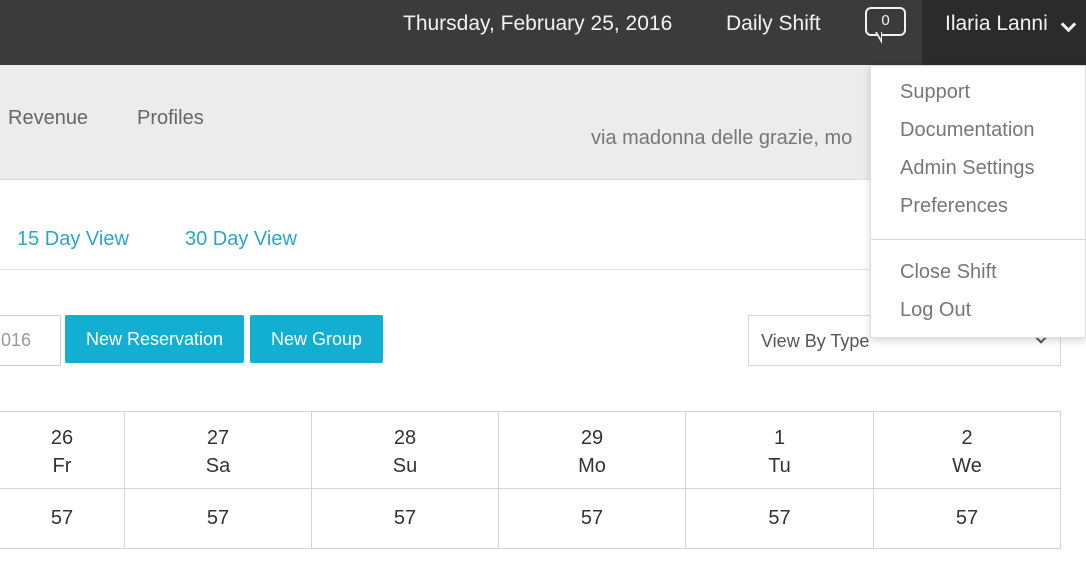 The width and height of the screenshot is (1086, 577). Describe the element at coordinates (62, 466) in the screenshot. I see `weekday: Fr` at that location.